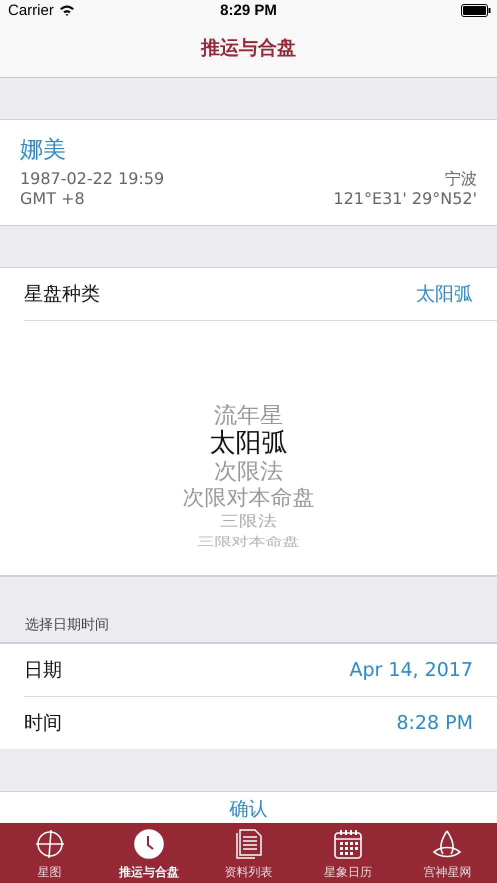  What do you see at coordinates (43, 150) in the screenshot?
I see `profile-name: 娜美` at bounding box center [43, 150].